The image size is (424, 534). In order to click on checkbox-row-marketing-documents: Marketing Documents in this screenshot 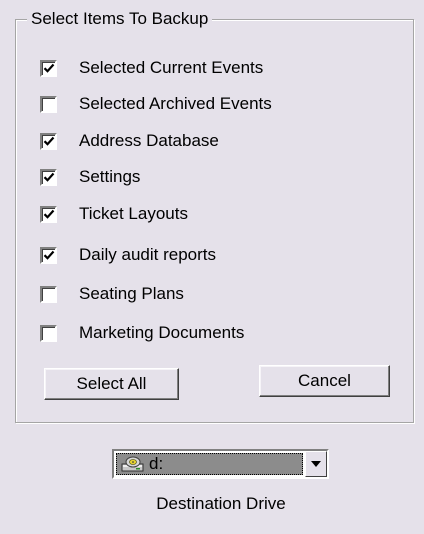, I will do `click(142, 333)`.